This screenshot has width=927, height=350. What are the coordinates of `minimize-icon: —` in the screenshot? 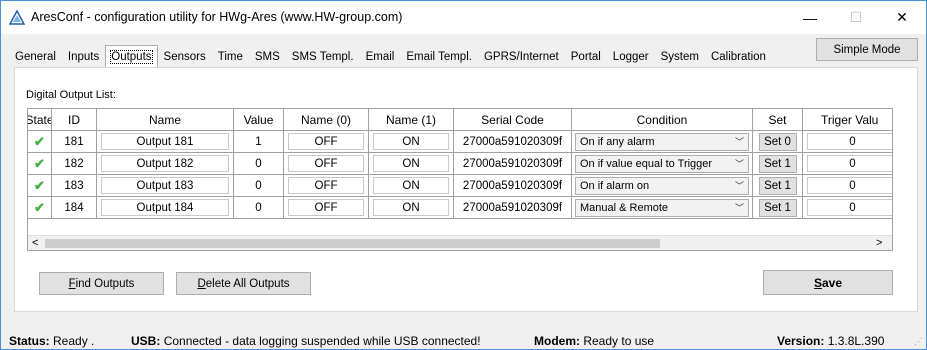 It's located at (810, 17).